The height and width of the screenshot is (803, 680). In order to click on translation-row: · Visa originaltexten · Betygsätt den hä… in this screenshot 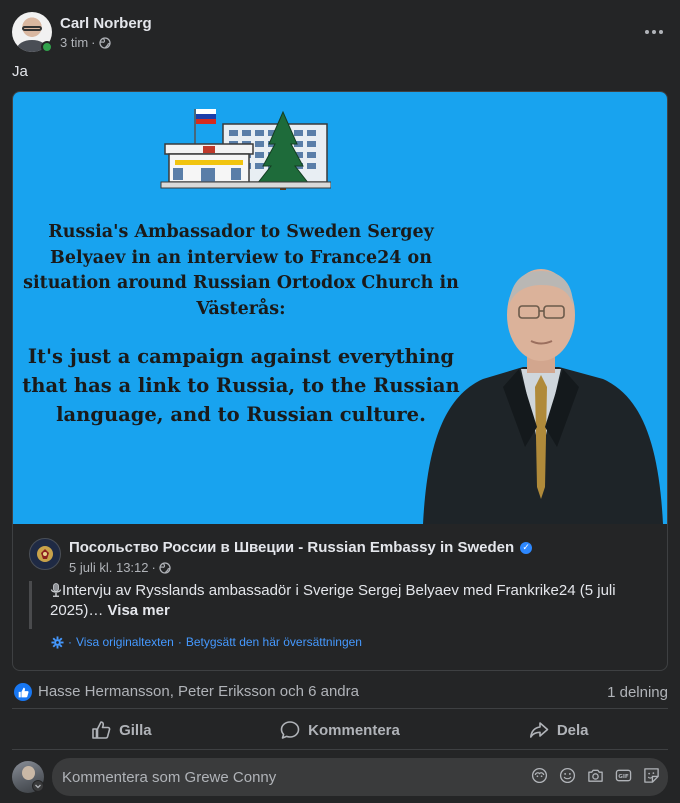, I will do `click(206, 642)`.